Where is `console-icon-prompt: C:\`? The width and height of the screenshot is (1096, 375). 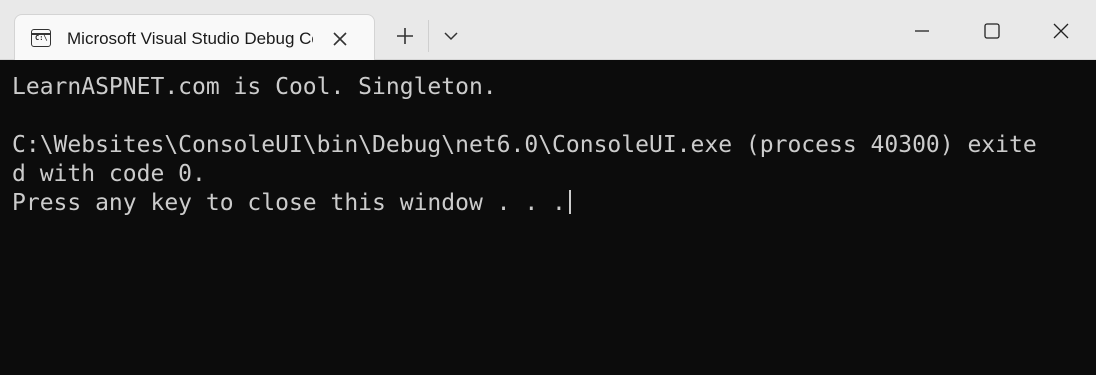
console-icon-prompt: C:\ is located at coordinates (41, 38).